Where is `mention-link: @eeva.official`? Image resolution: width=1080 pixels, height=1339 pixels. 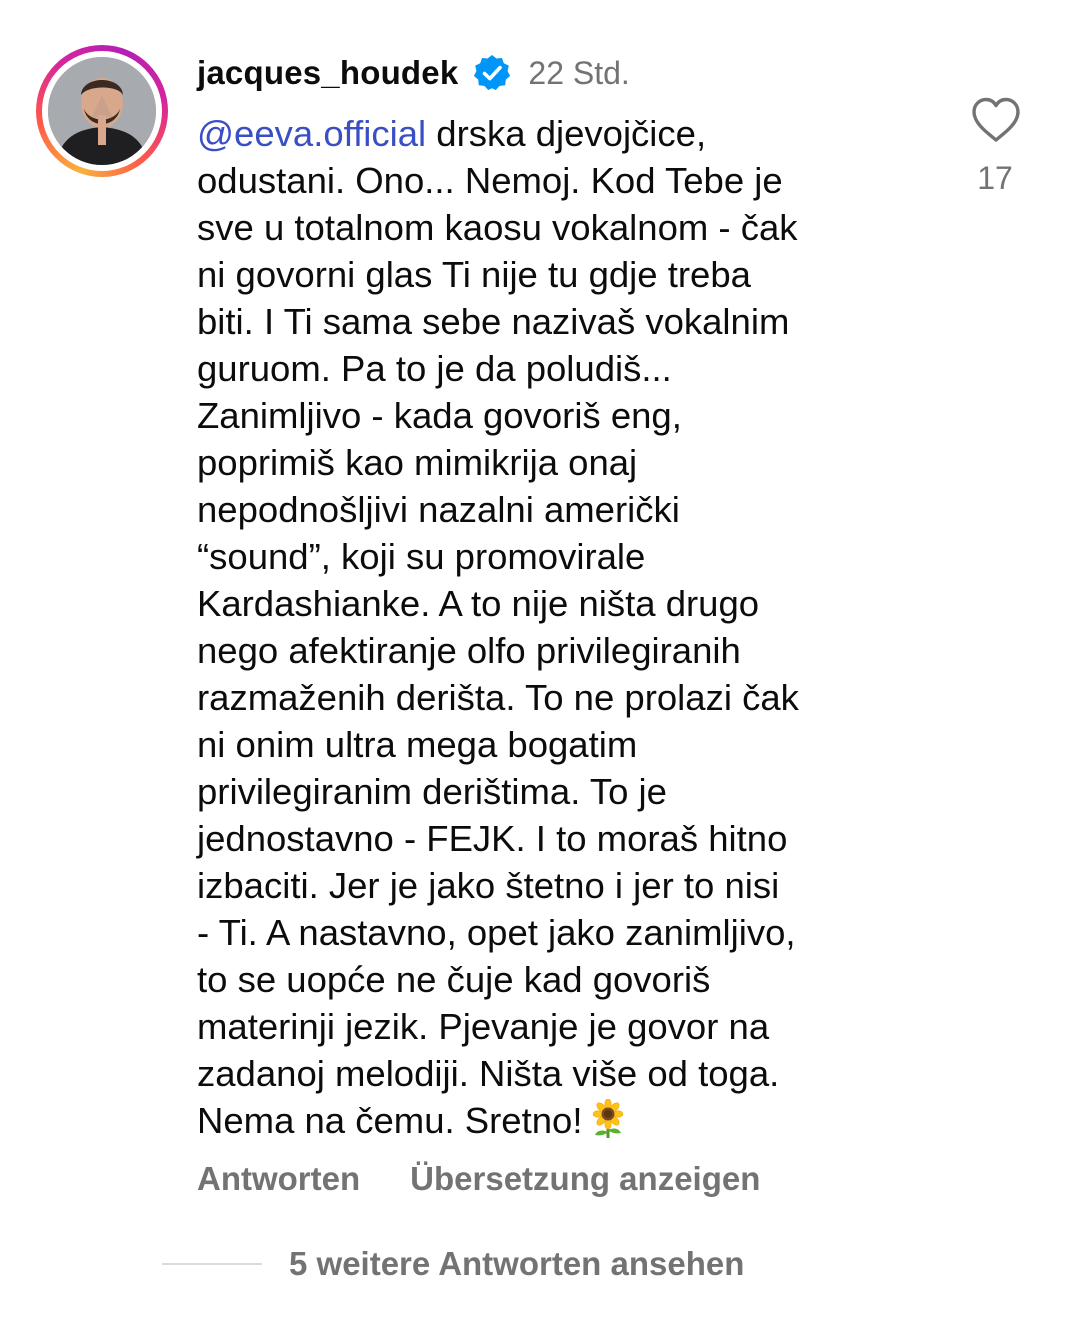 mention-link: @eeva.official is located at coordinates (311, 133).